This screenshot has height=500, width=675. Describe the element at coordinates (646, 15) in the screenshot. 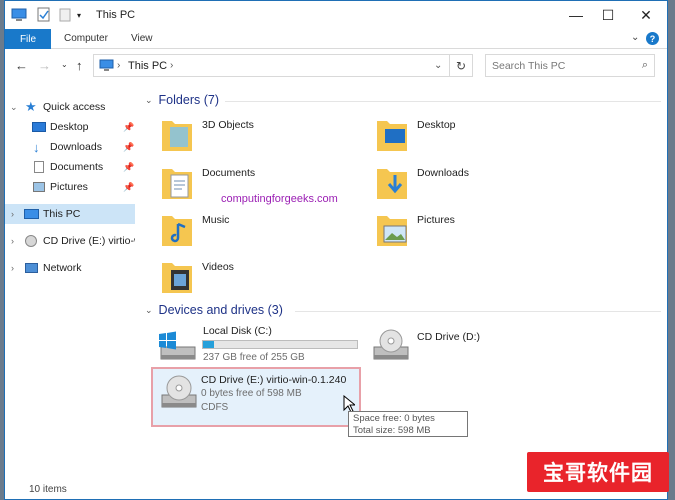

I see `close-button: ✕` at that location.